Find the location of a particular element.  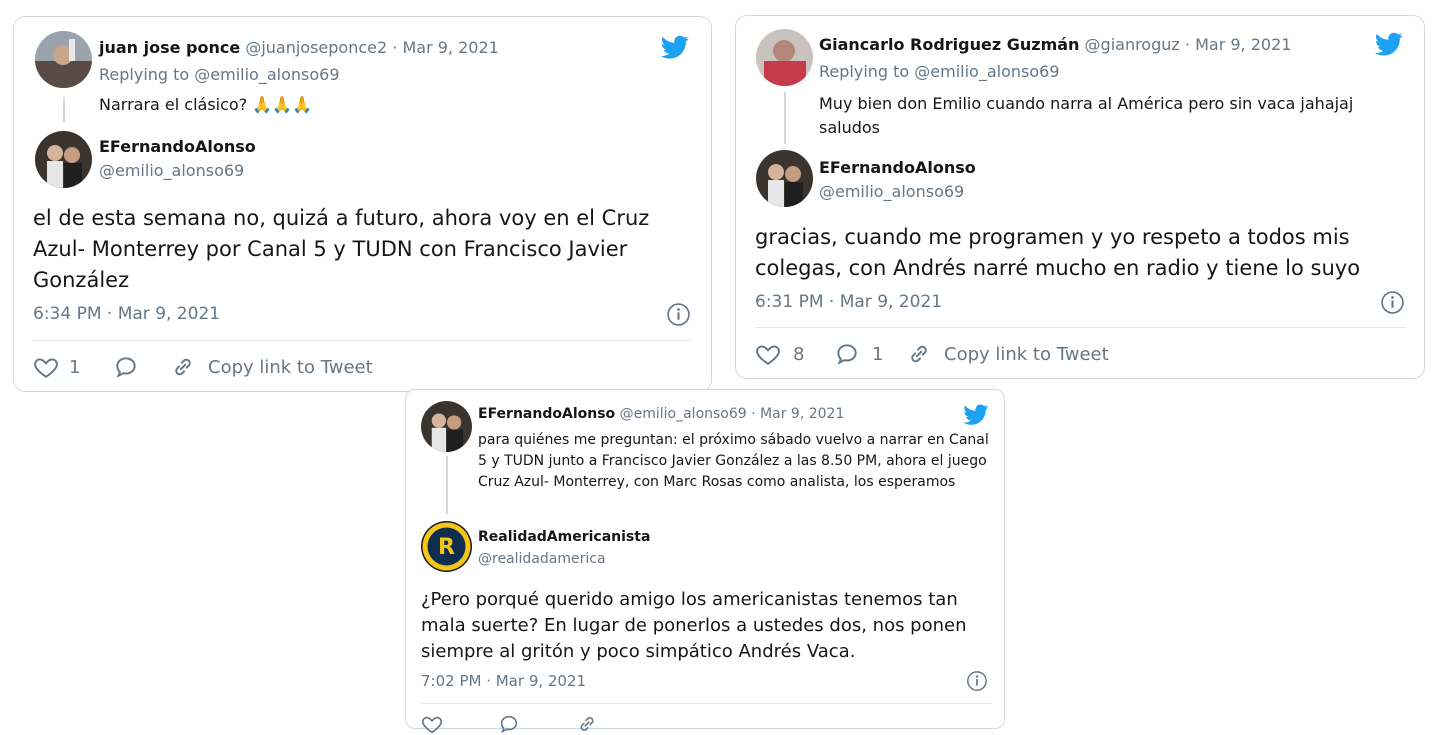

reply-author-handle: @realidadamerica is located at coordinates (542, 559).